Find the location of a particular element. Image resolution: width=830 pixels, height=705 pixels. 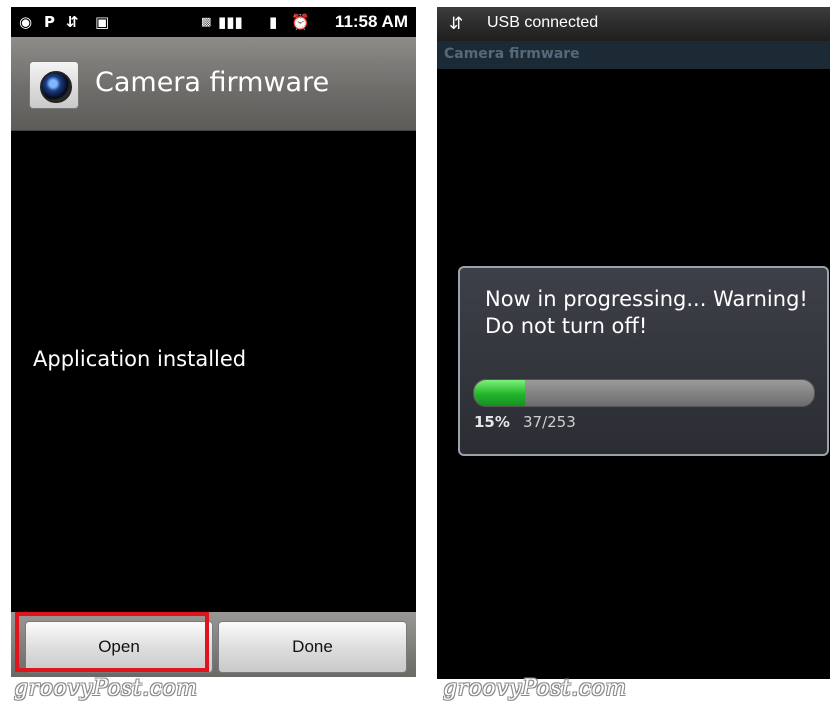

progress-count: 37/253 is located at coordinates (549, 422).